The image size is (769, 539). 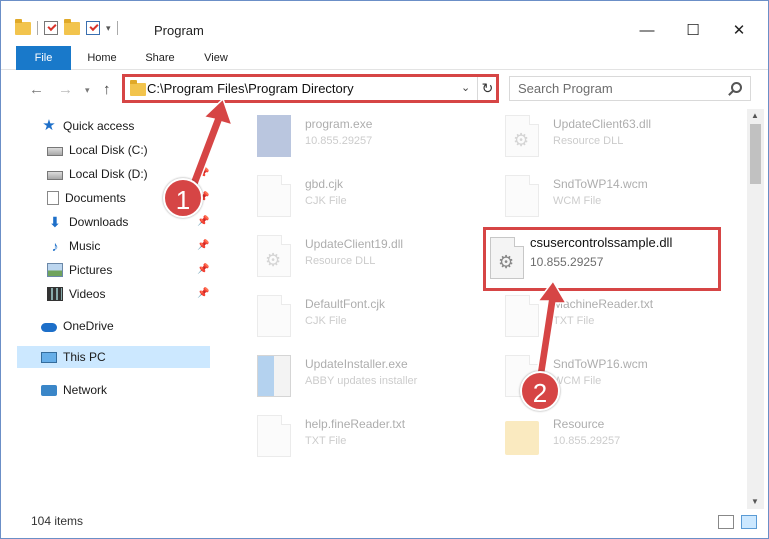 I want to click on callout-1: 1, so click(x=183, y=198).